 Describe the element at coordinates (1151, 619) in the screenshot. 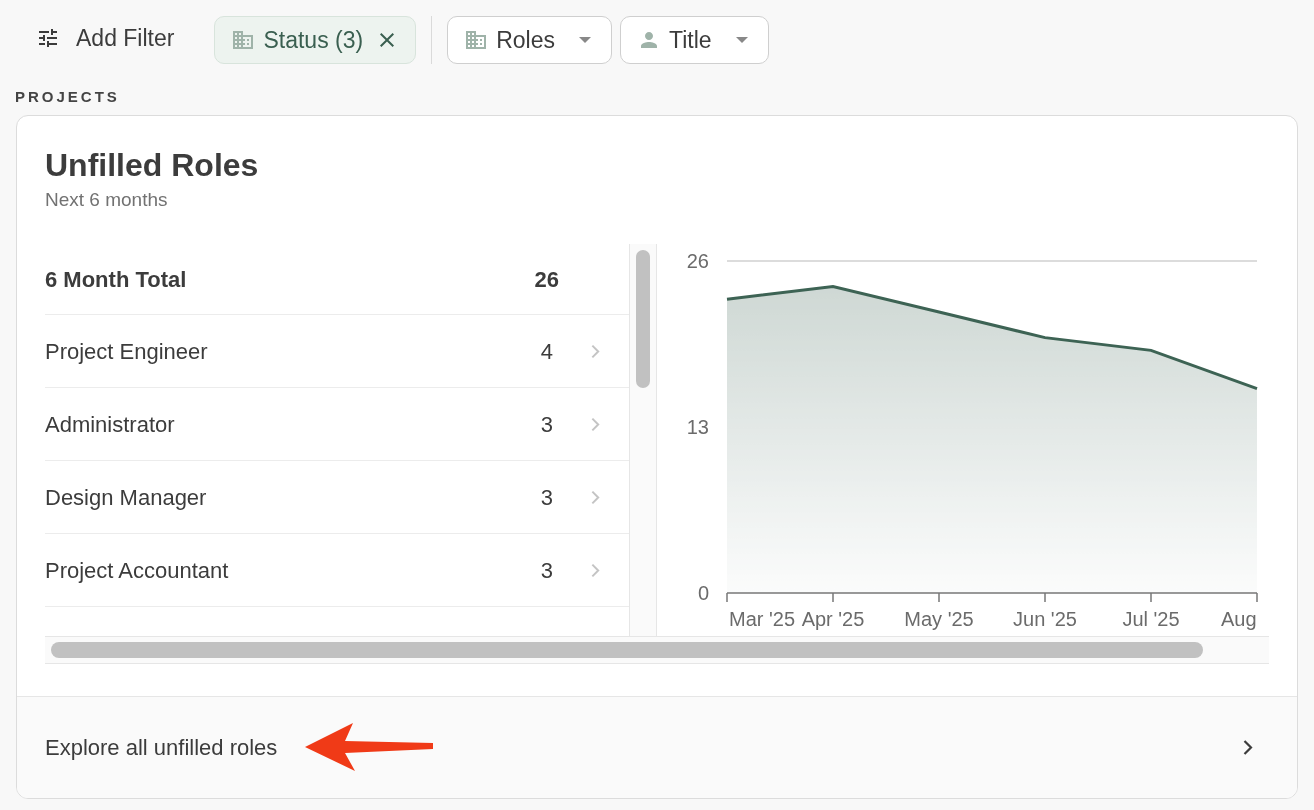

I see `axis-label: Jul '25` at that location.